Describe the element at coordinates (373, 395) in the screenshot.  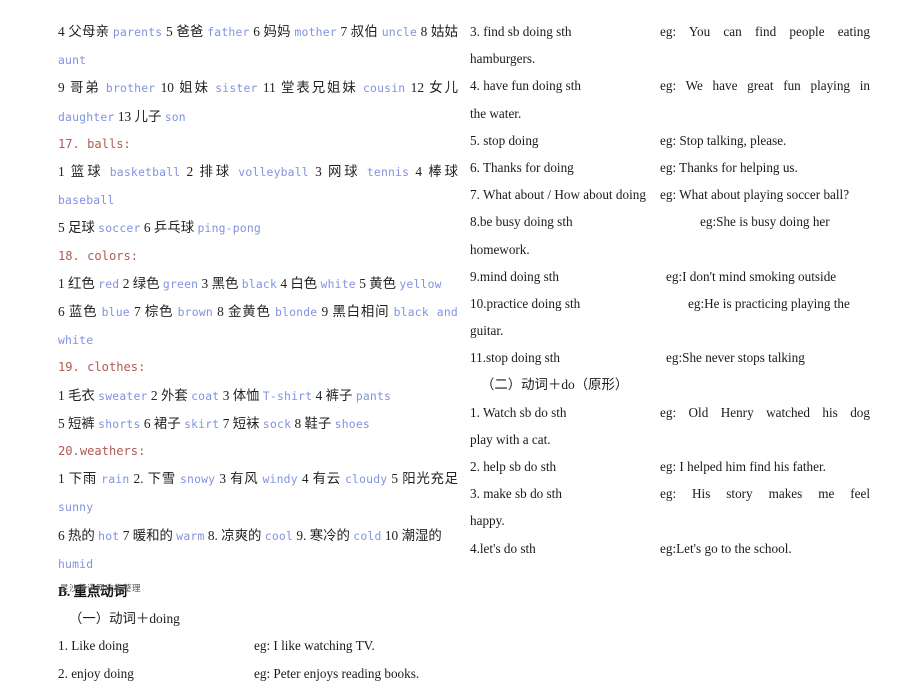
I see `english-term: pants` at that location.